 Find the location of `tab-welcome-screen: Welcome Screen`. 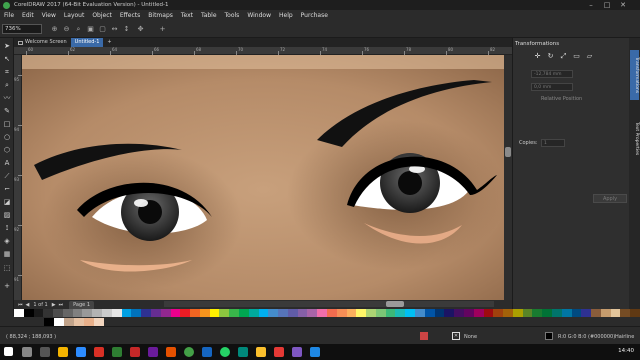

tab-welcome-screen: Welcome Screen is located at coordinates (42, 42).